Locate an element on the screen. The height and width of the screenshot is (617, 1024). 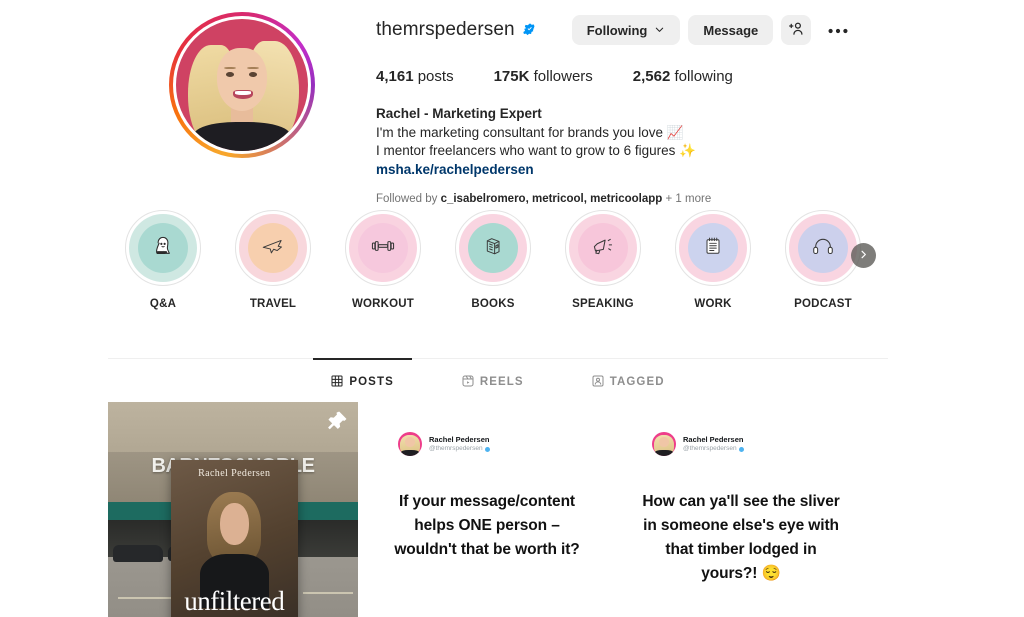
quote-author-name: Rachel Pedersen is located at coordinates (713, 439).